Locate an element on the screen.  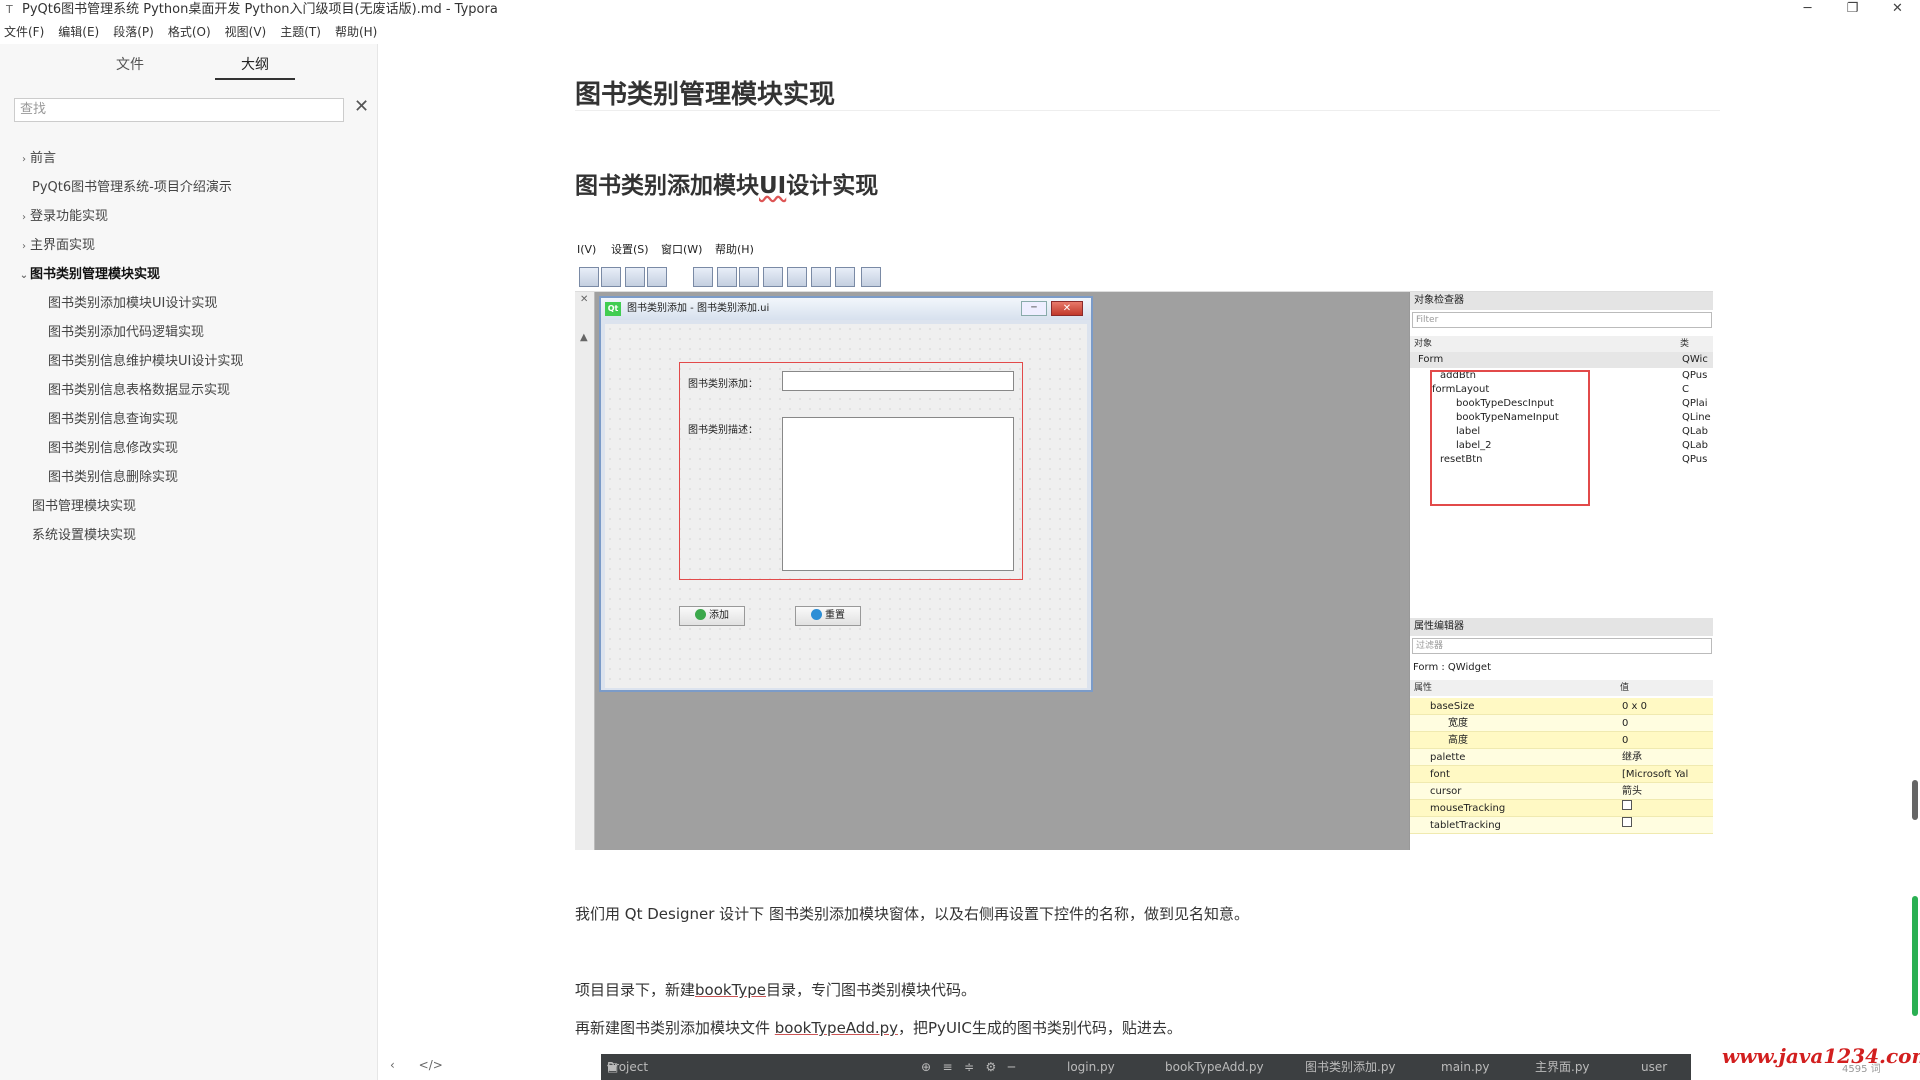
outline-item-label: 图书类别添加代码逻辑实现 is located at coordinates (126, 332).